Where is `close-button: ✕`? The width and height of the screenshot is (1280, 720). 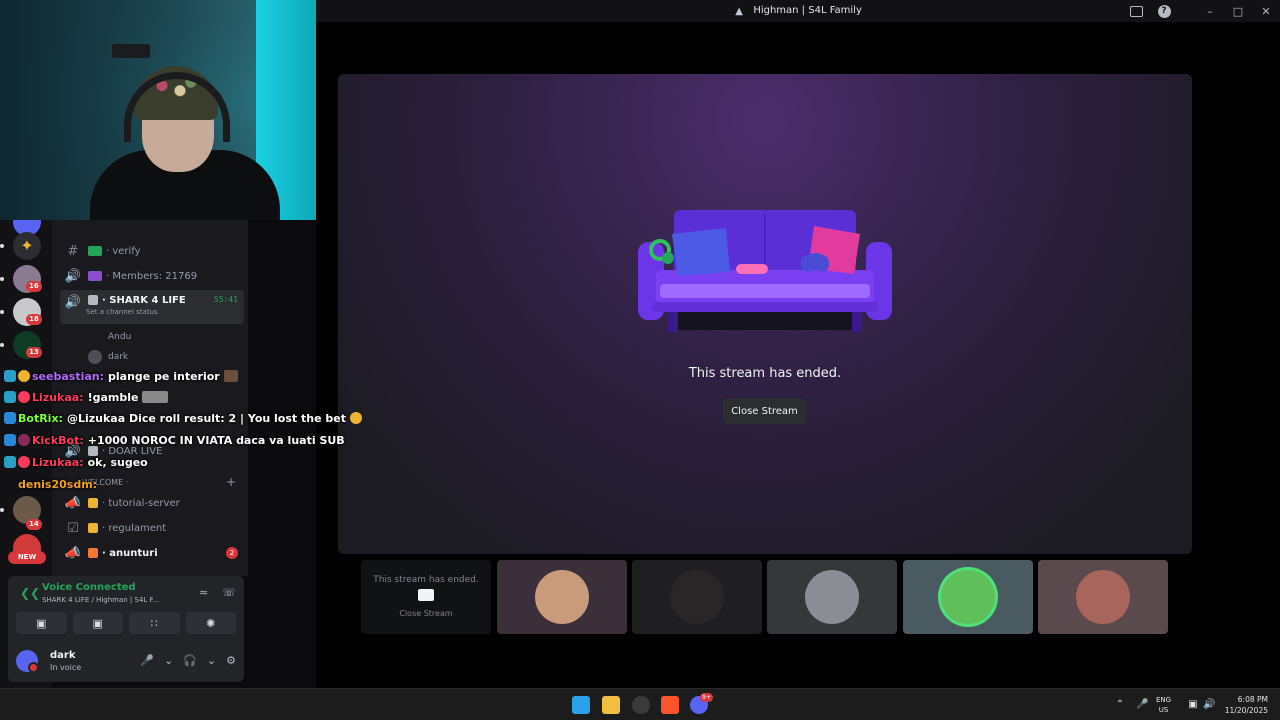
close-button: ✕ is located at coordinates (1266, 11).